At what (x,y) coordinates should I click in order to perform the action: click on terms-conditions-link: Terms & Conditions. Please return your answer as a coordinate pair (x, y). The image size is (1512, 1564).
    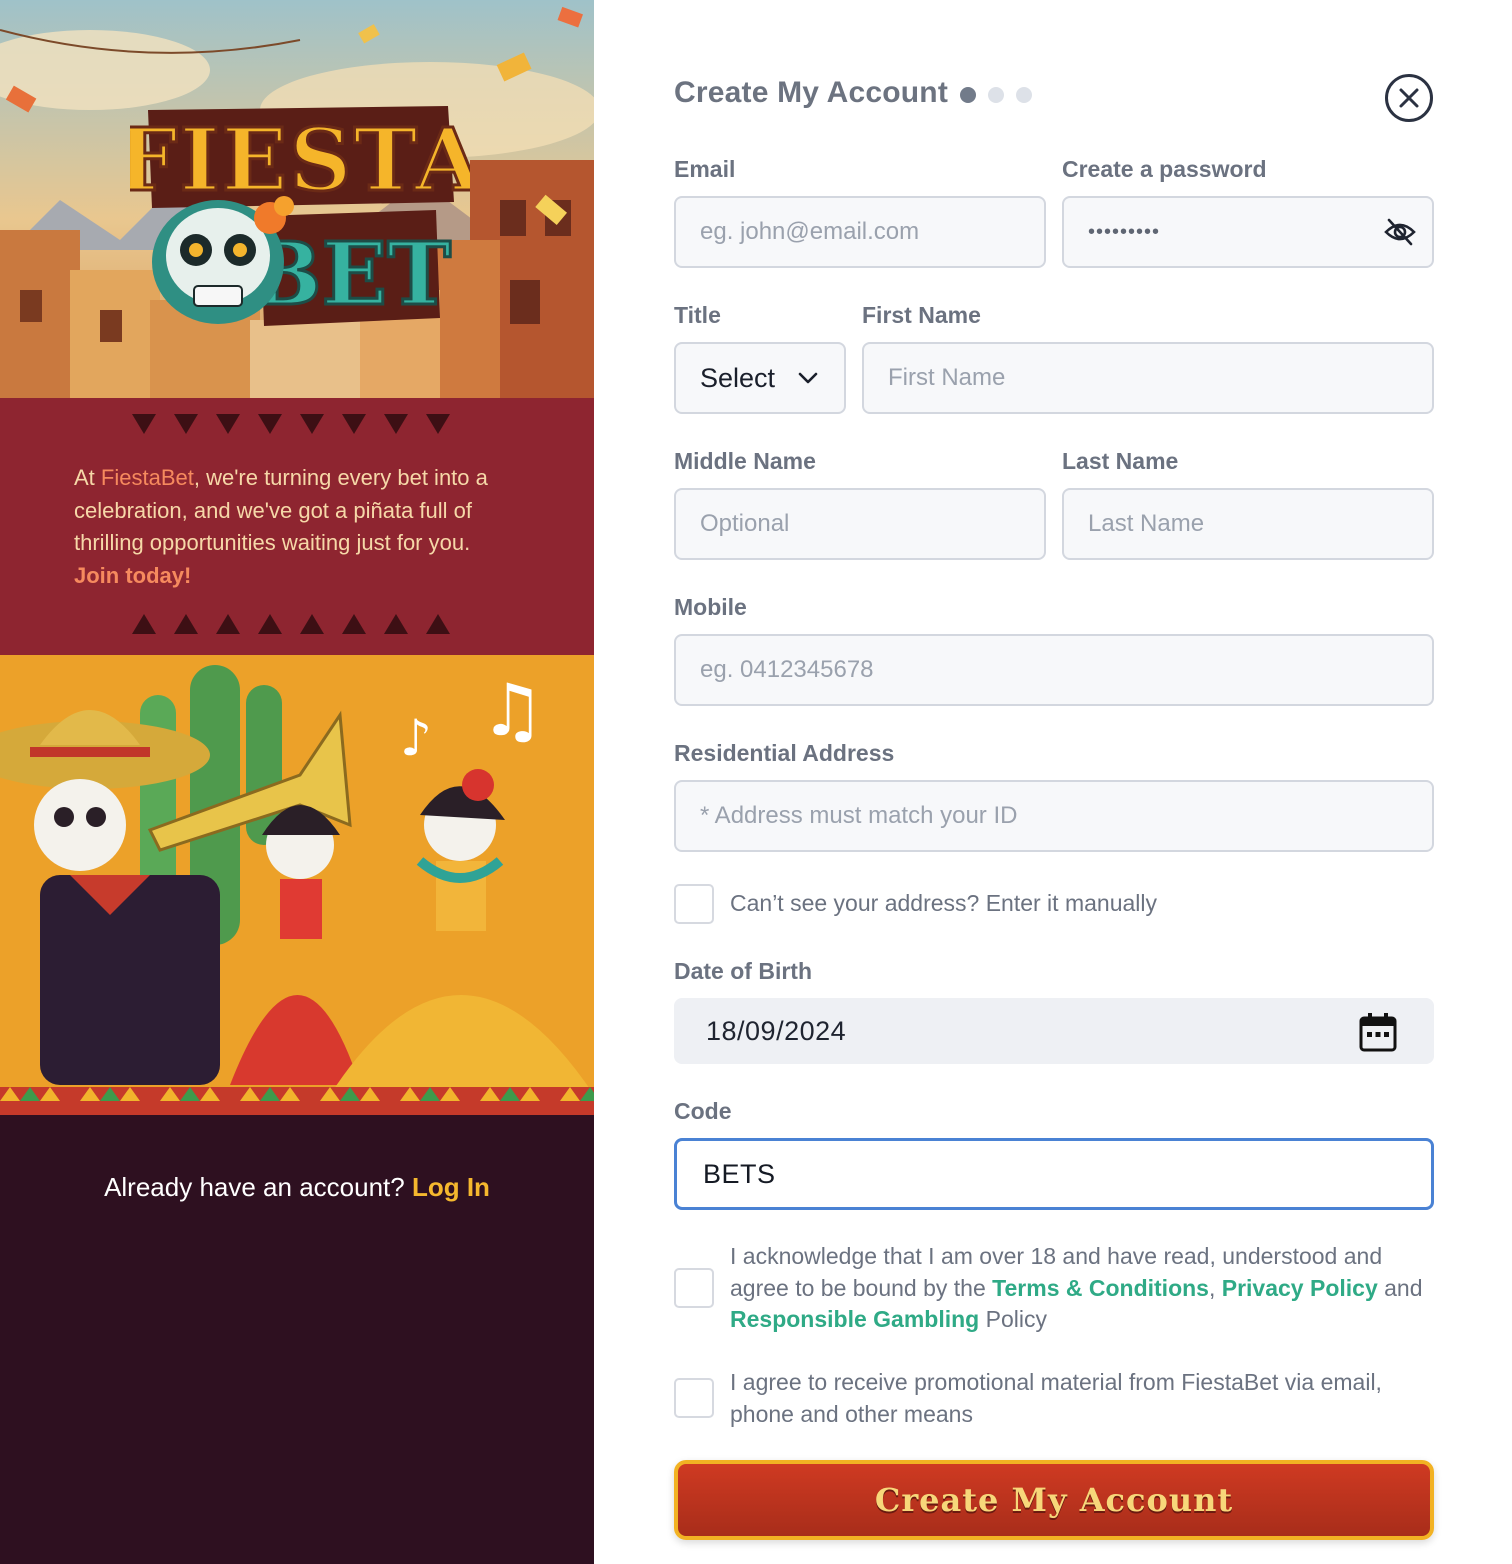
    Looking at the image, I should click on (1100, 1288).